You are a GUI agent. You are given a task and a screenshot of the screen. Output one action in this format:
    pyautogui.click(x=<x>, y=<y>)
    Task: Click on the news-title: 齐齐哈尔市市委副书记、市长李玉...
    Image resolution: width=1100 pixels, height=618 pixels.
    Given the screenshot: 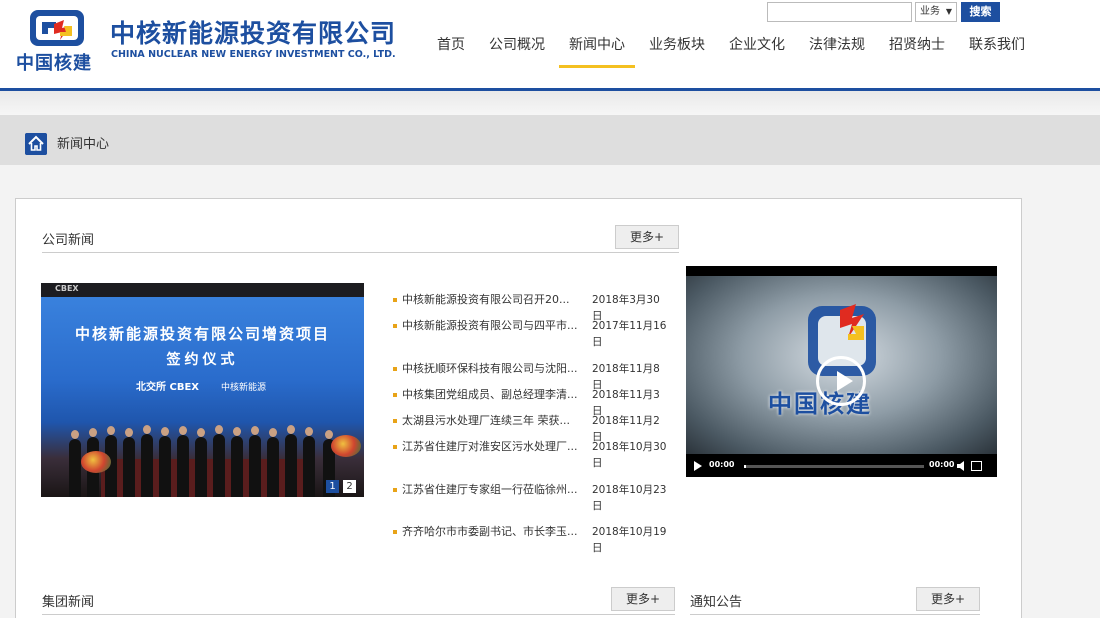 What is the action you would take?
    pyautogui.click(x=496, y=532)
    